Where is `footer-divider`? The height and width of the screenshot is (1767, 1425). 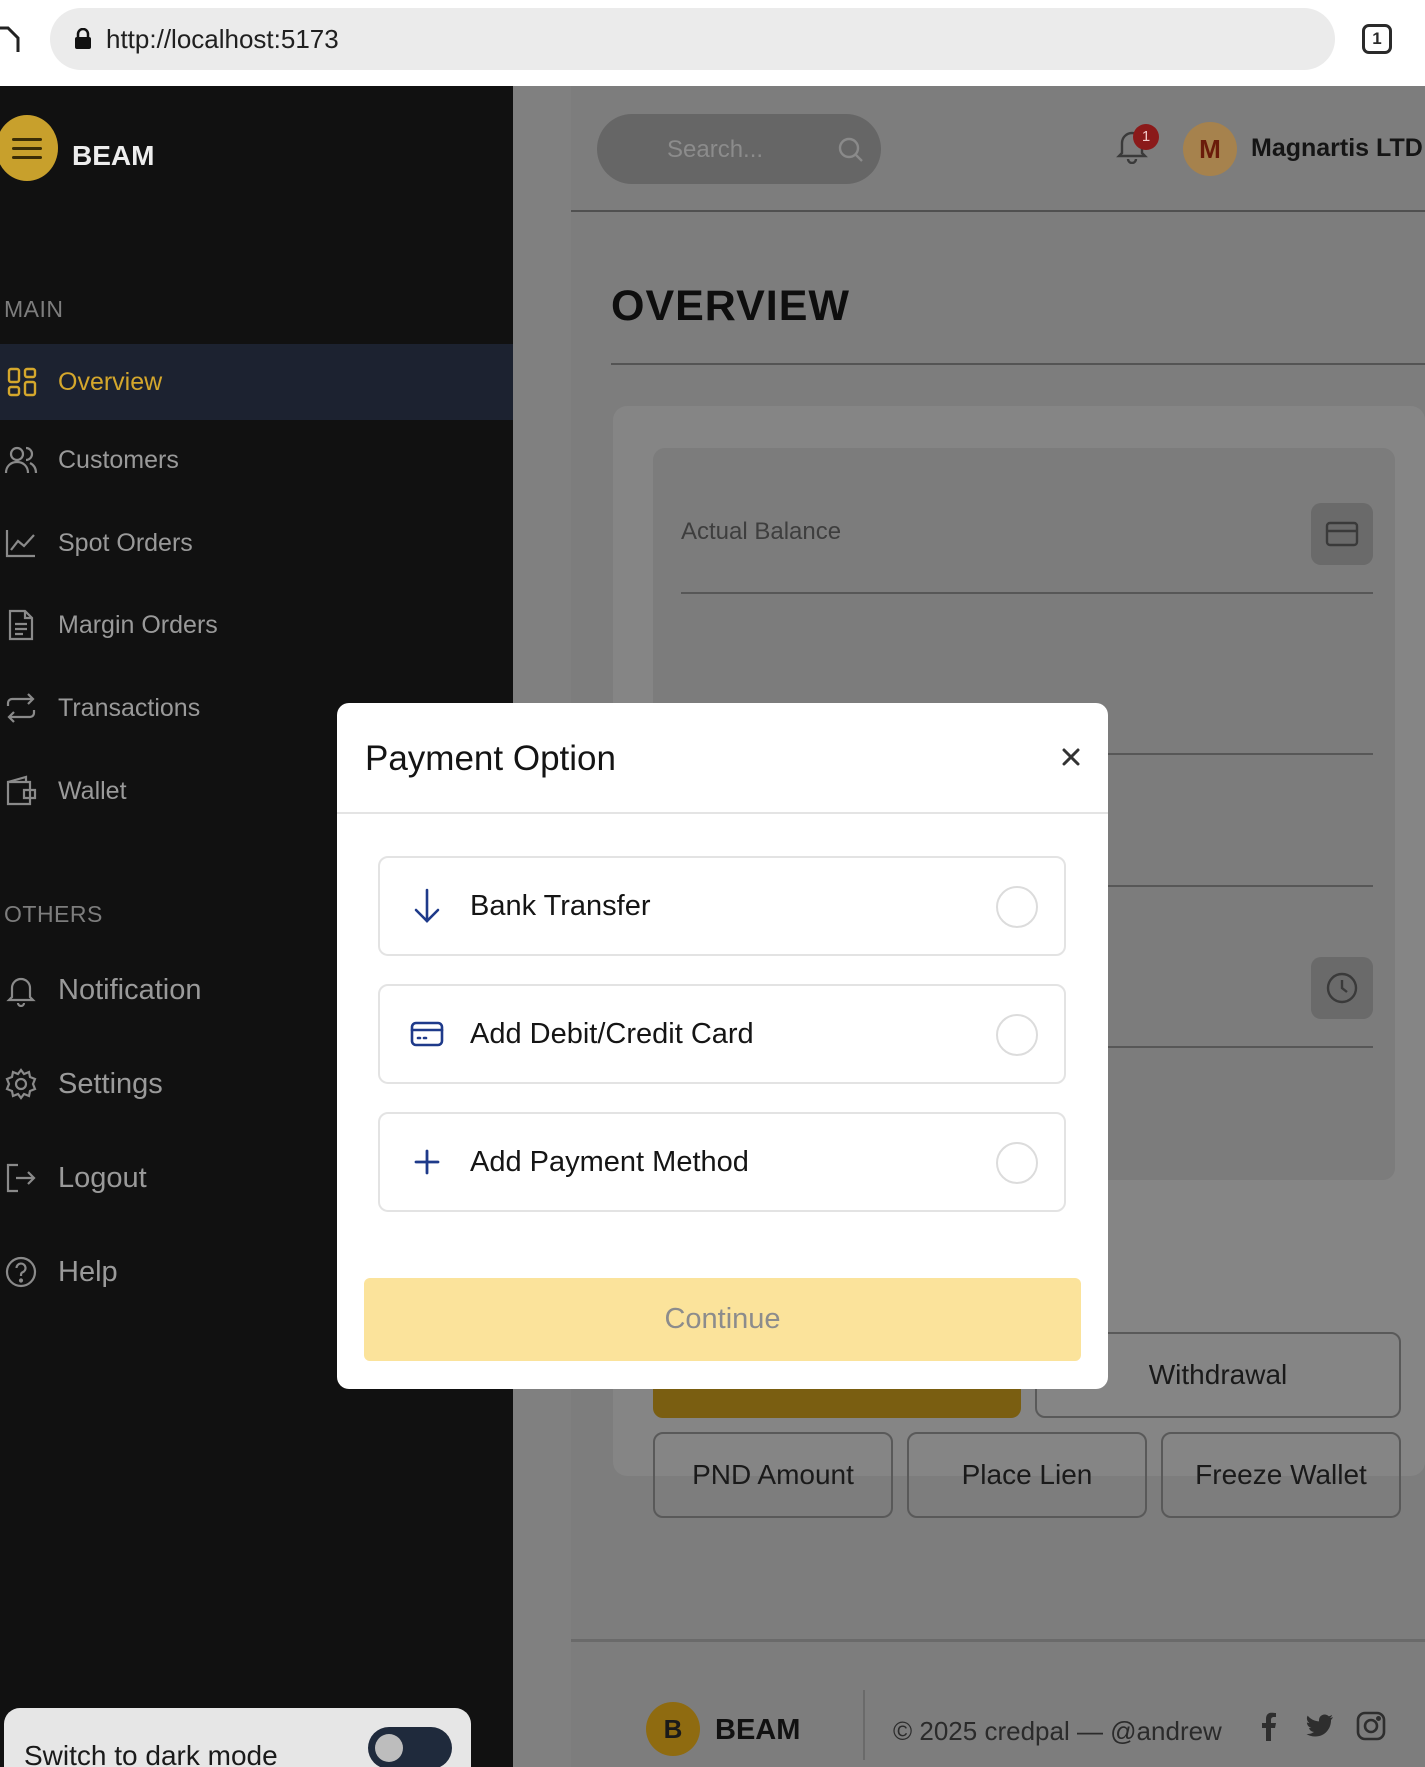 footer-divider is located at coordinates (998, 1640).